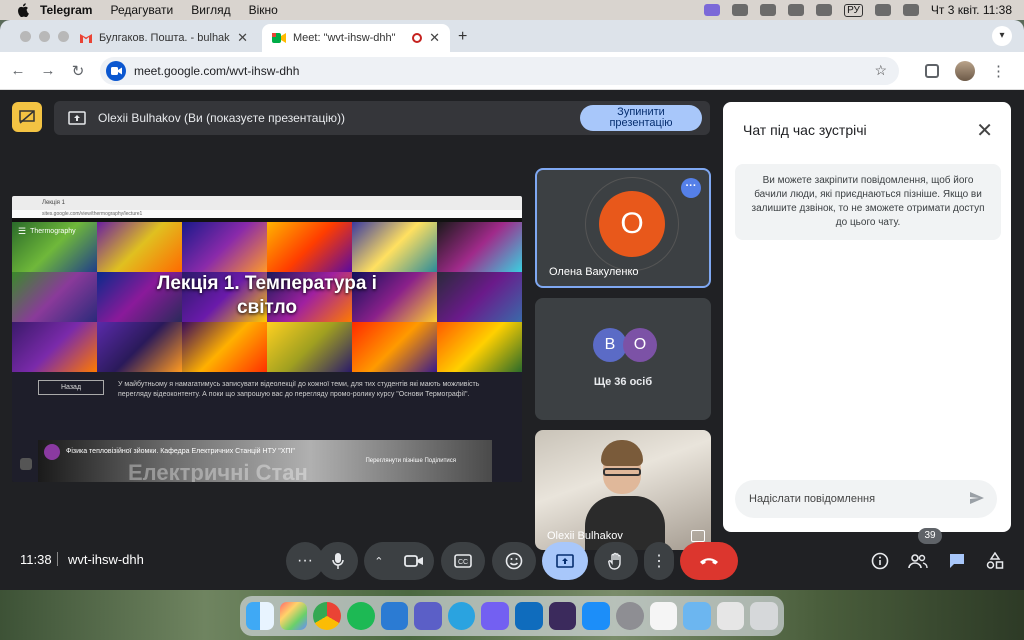 This screenshot has width=1024, height=640. I want to click on tab-title: Булгаков. Пошта. - bulhakov, so click(165, 38).